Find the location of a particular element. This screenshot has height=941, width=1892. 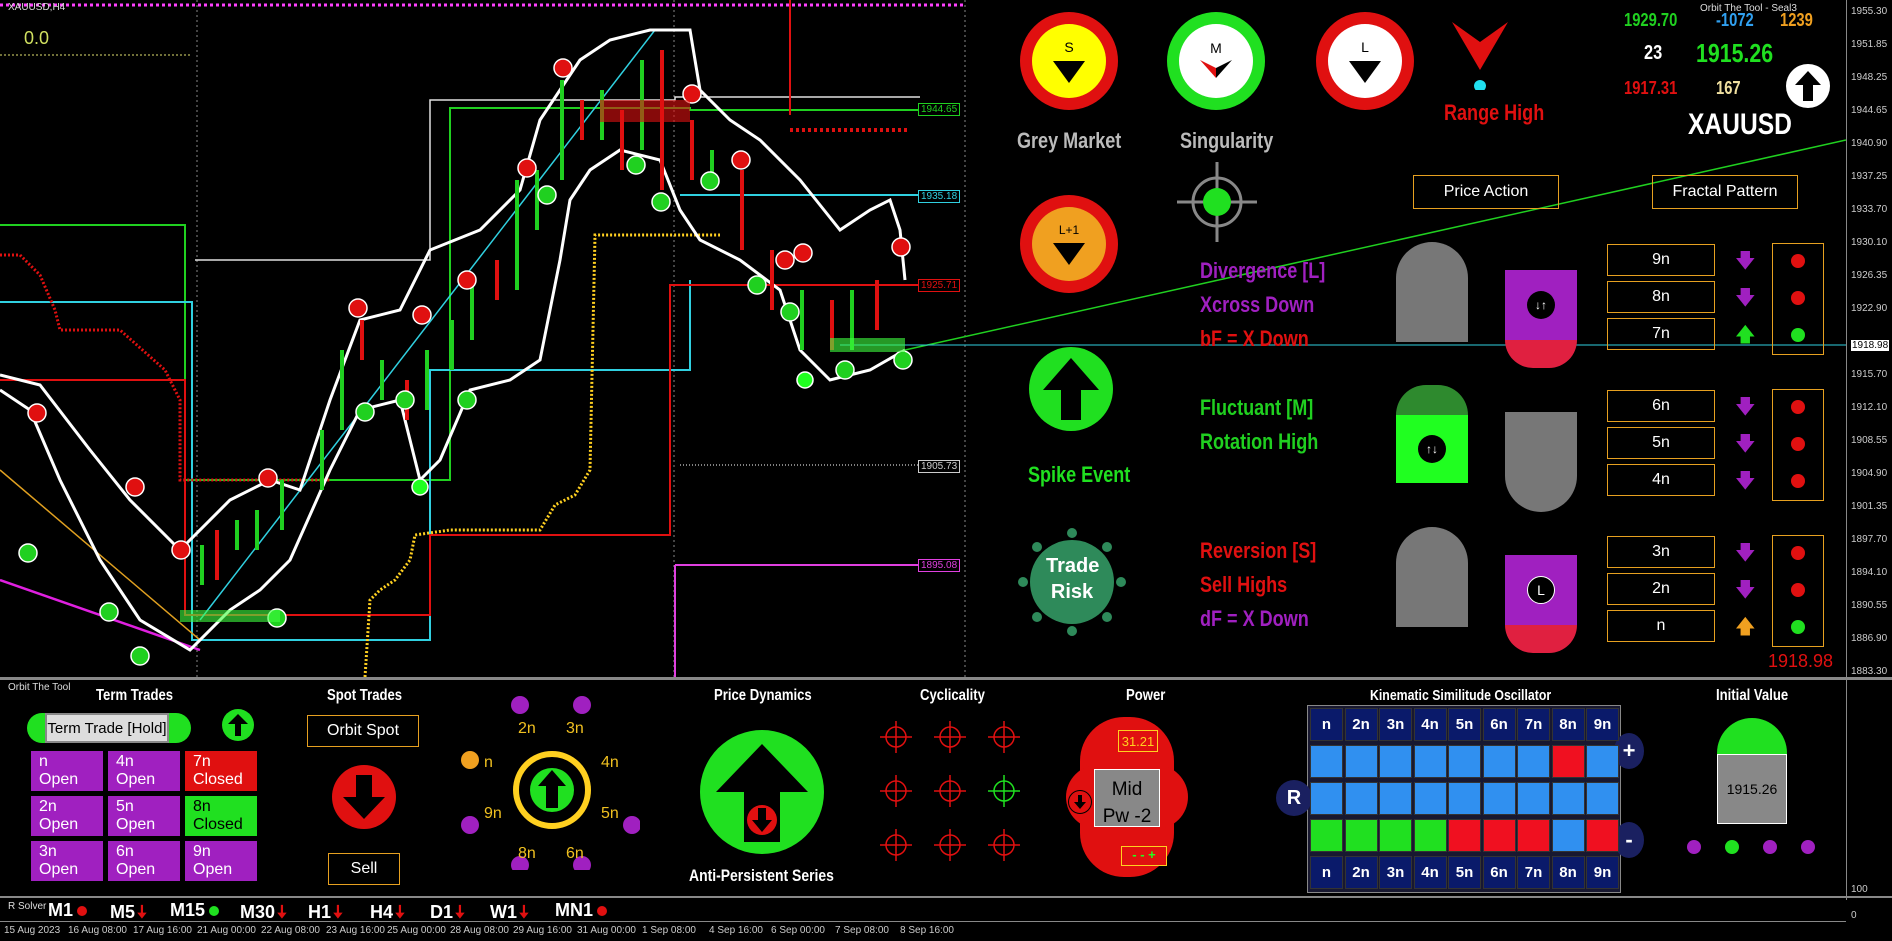

iv-dot is located at coordinates (1808, 847).